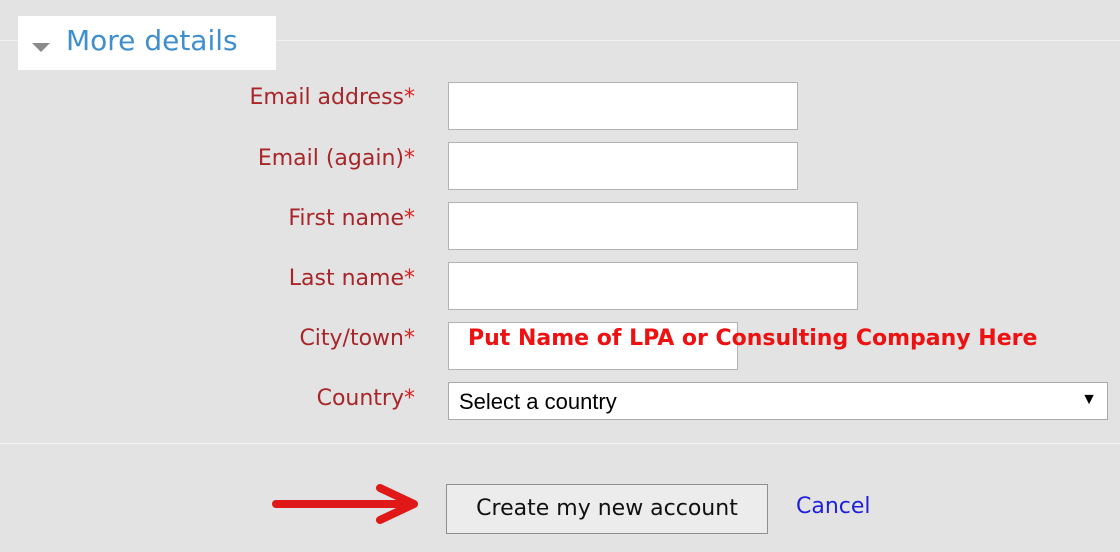 The image size is (1120, 552). I want to click on last-name-field, so click(653, 286).